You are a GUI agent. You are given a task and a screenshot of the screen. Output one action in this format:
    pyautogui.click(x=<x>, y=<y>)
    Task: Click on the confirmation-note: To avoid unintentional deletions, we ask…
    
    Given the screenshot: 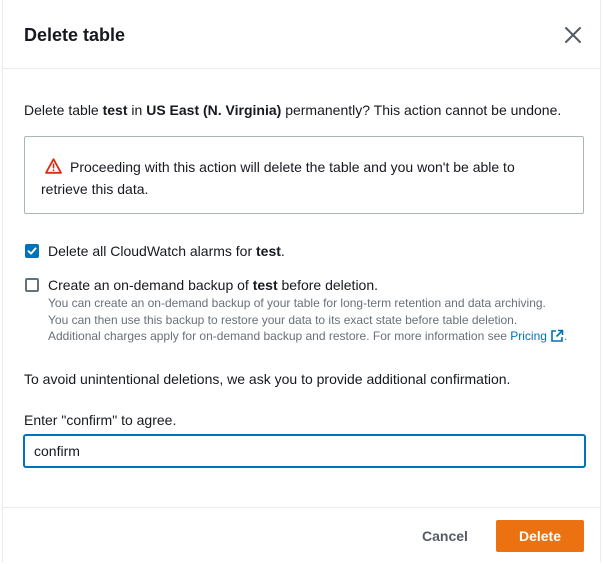 What is the action you would take?
    pyautogui.click(x=267, y=379)
    